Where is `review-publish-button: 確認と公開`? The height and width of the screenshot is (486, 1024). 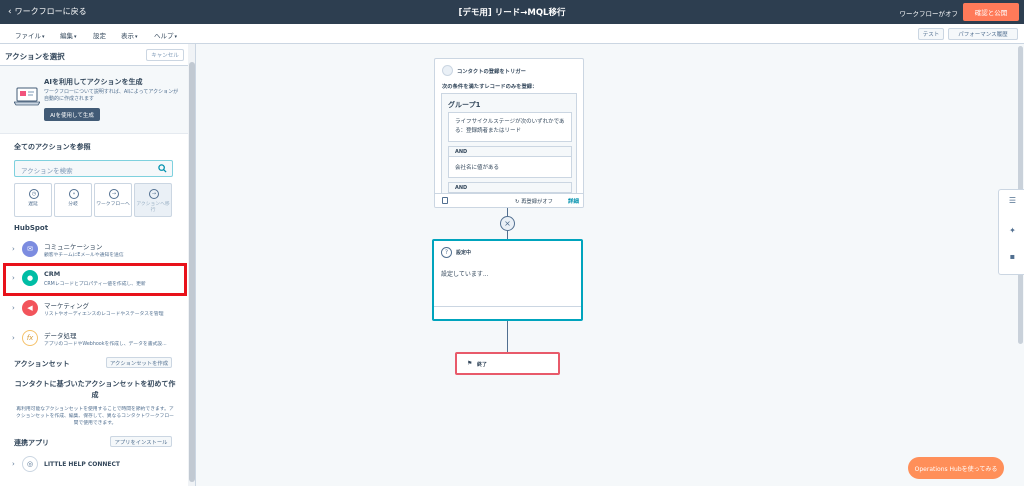 review-publish-button: 確認と公開 is located at coordinates (991, 12).